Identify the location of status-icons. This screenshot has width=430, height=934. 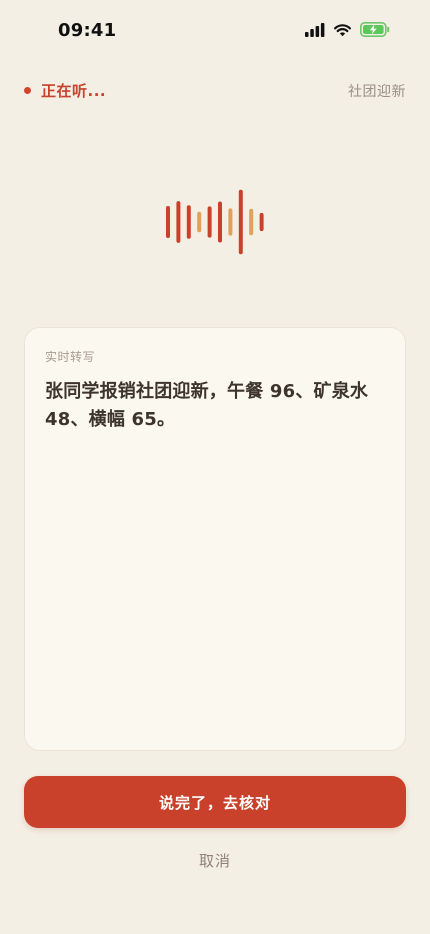
(347, 31).